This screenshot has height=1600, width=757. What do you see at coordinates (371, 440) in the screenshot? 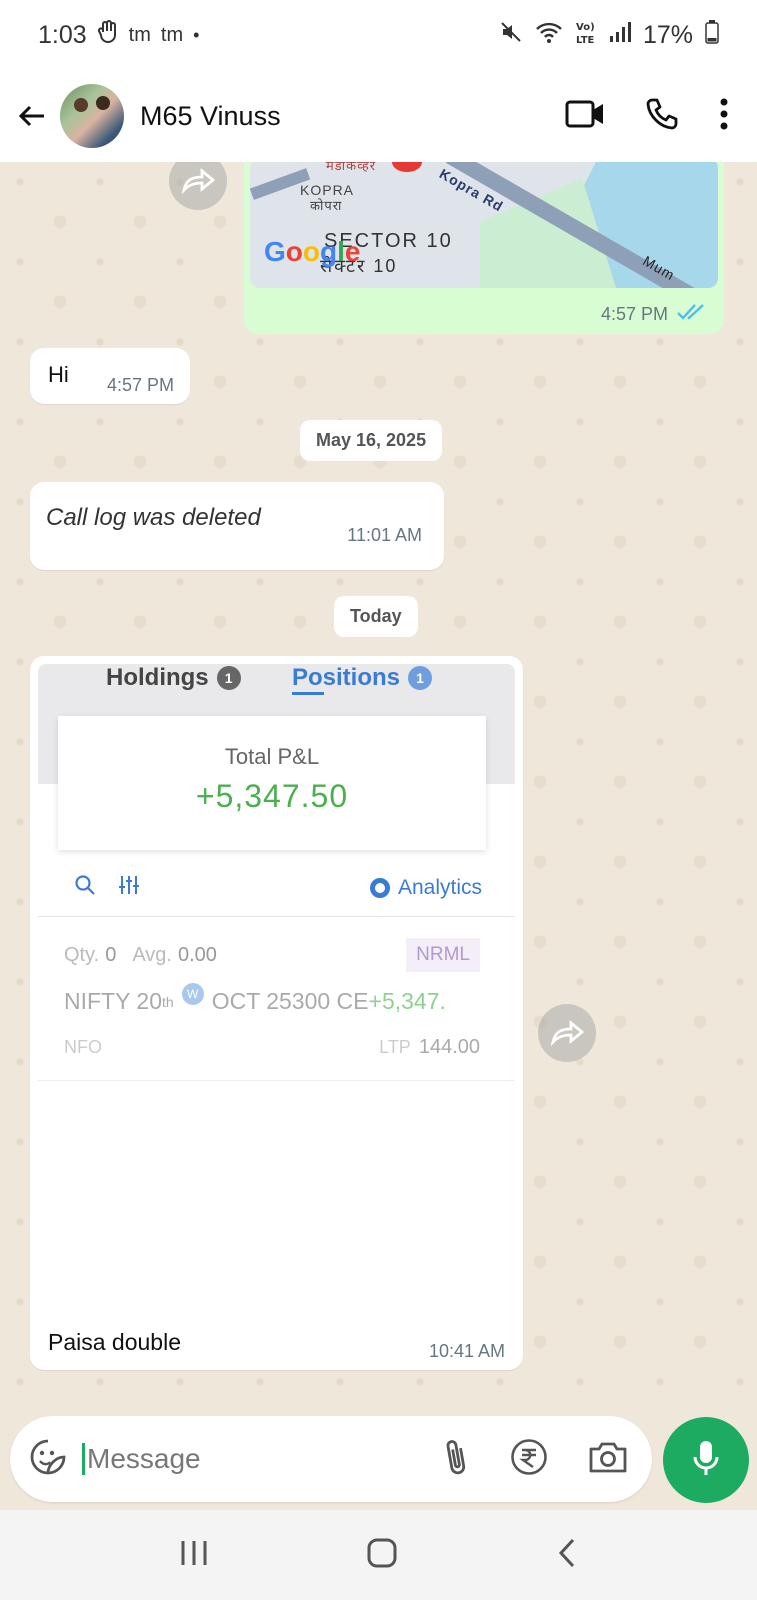
I see `date-separator: May 16, 2025` at bounding box center [371, 440].